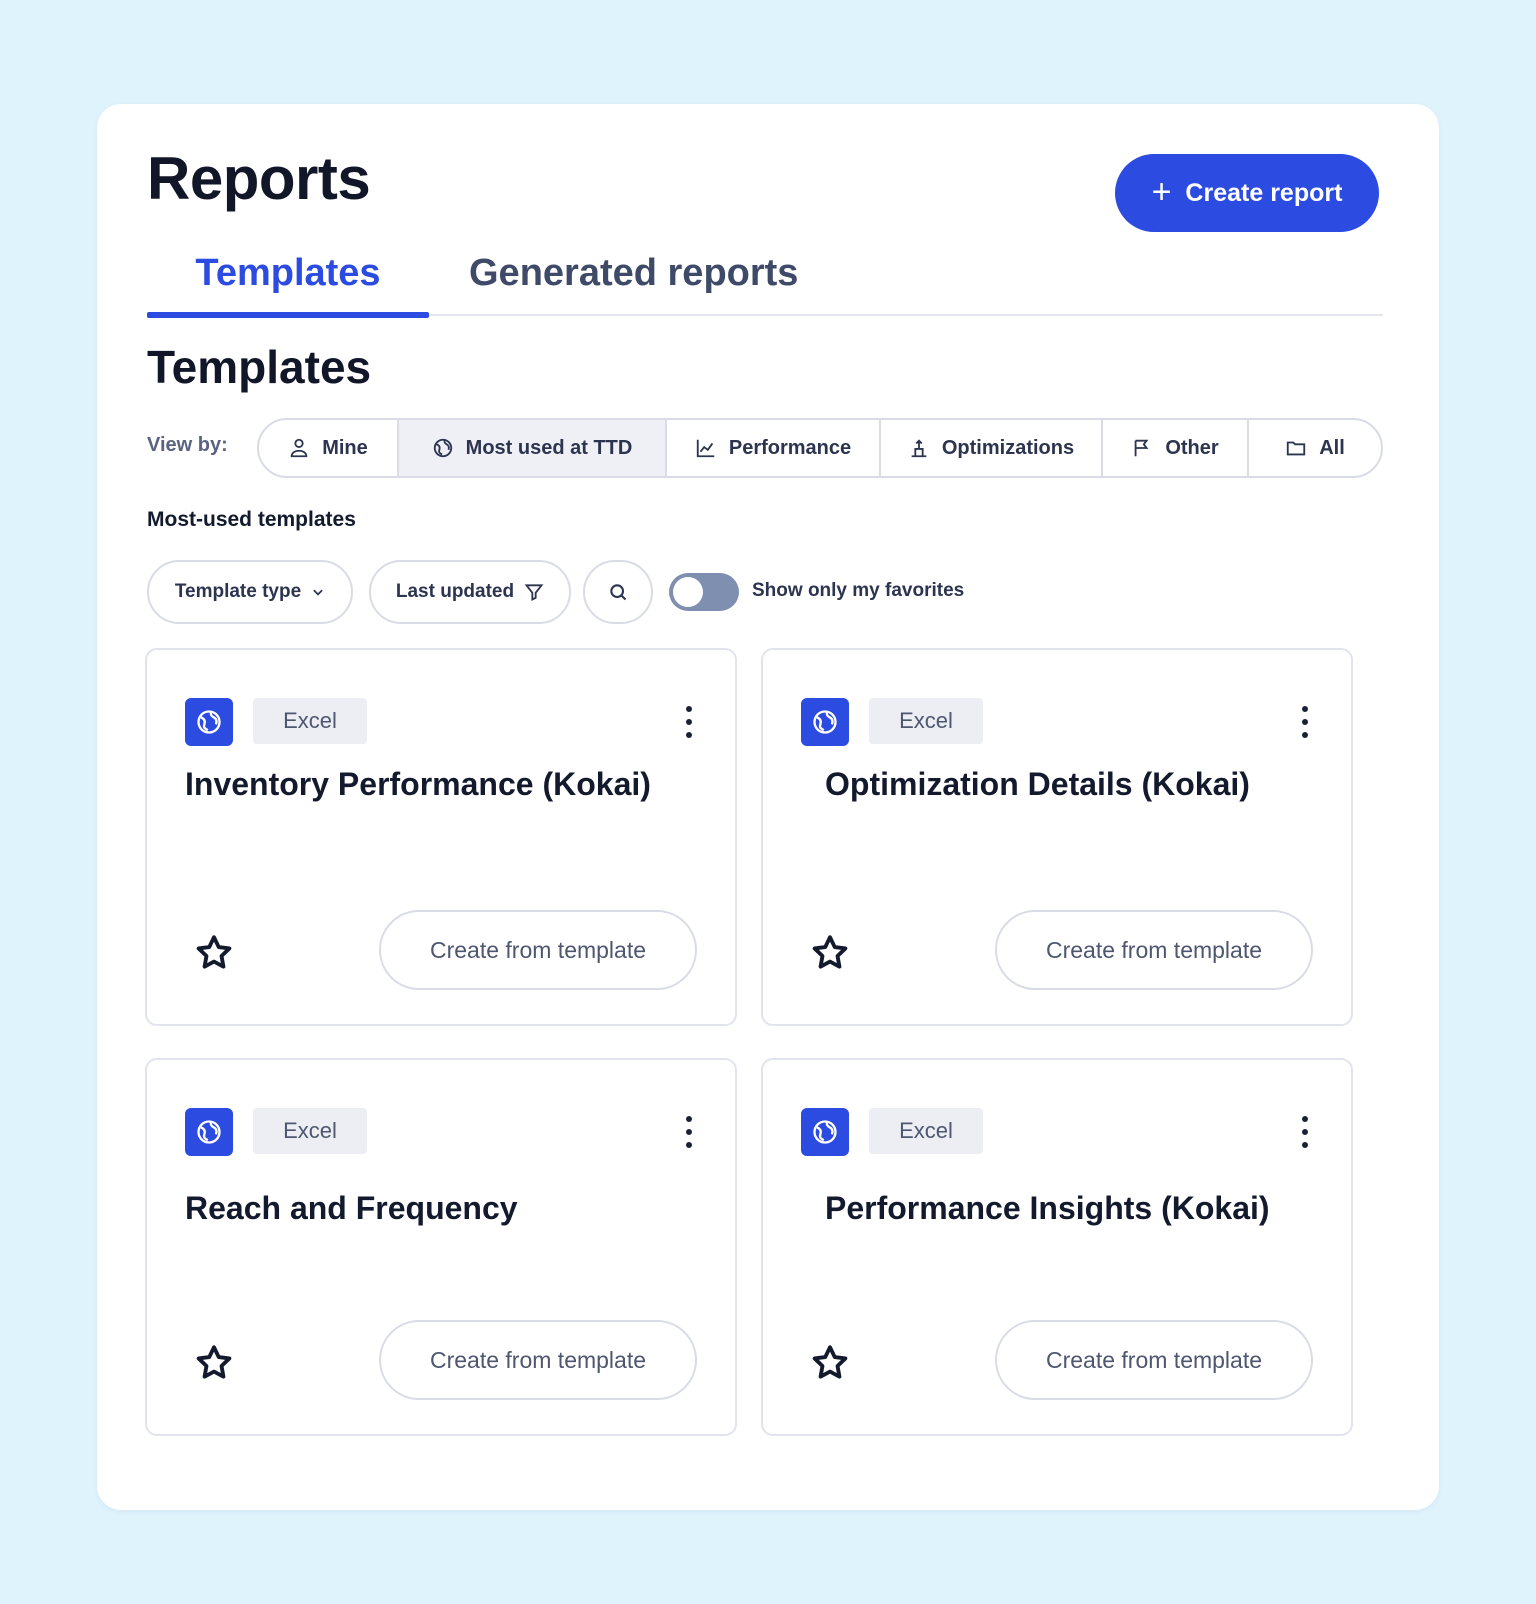  What do you see at coordinates (187, 445) in the screenshot?
I see `view-by-label: View by:` at bounding box center [187, 445].